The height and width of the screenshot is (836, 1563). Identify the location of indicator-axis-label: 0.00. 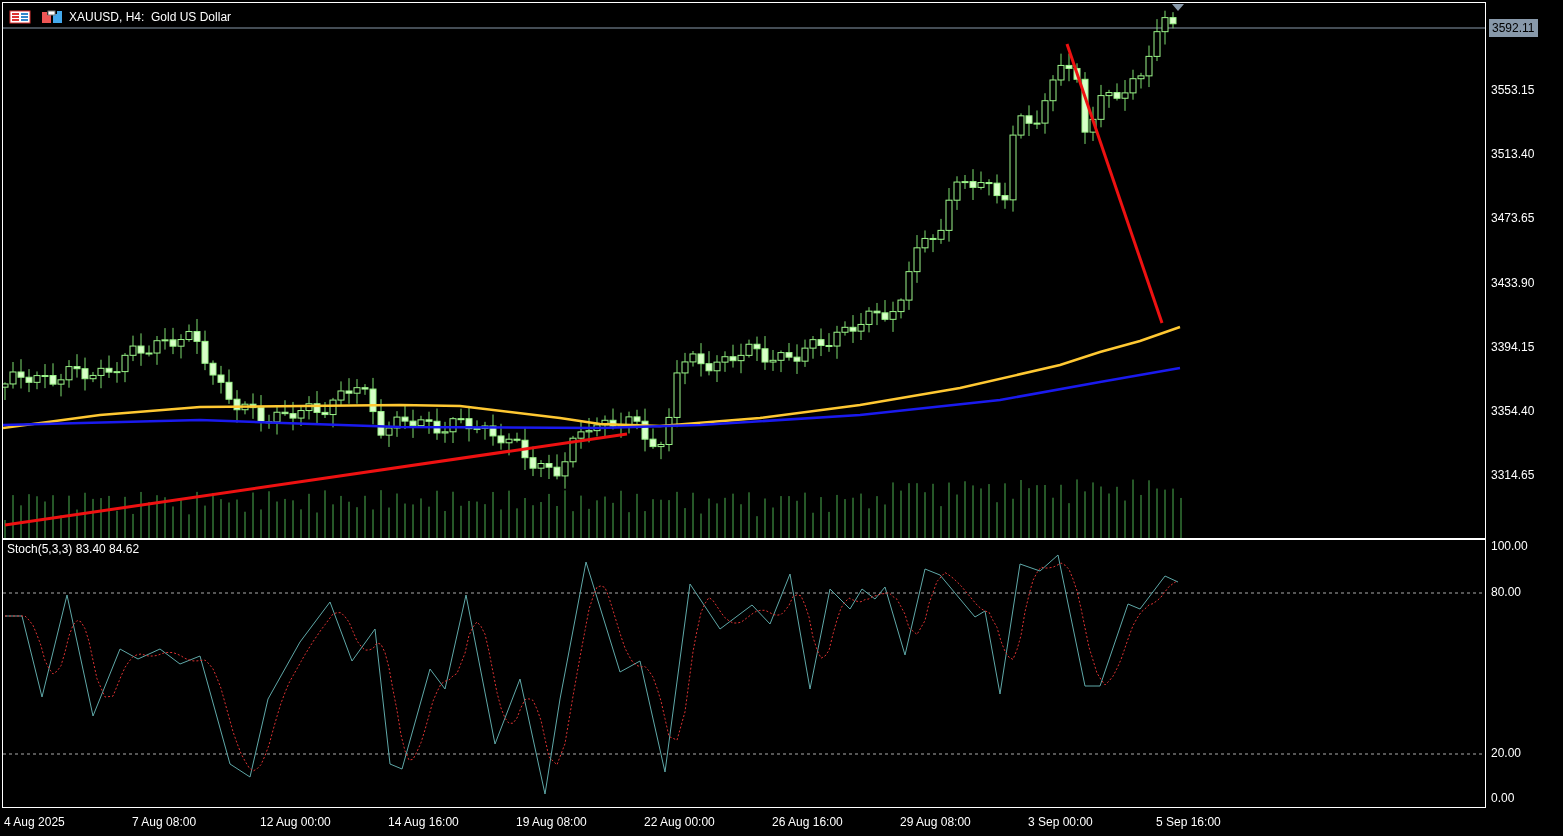
(1503, 798).